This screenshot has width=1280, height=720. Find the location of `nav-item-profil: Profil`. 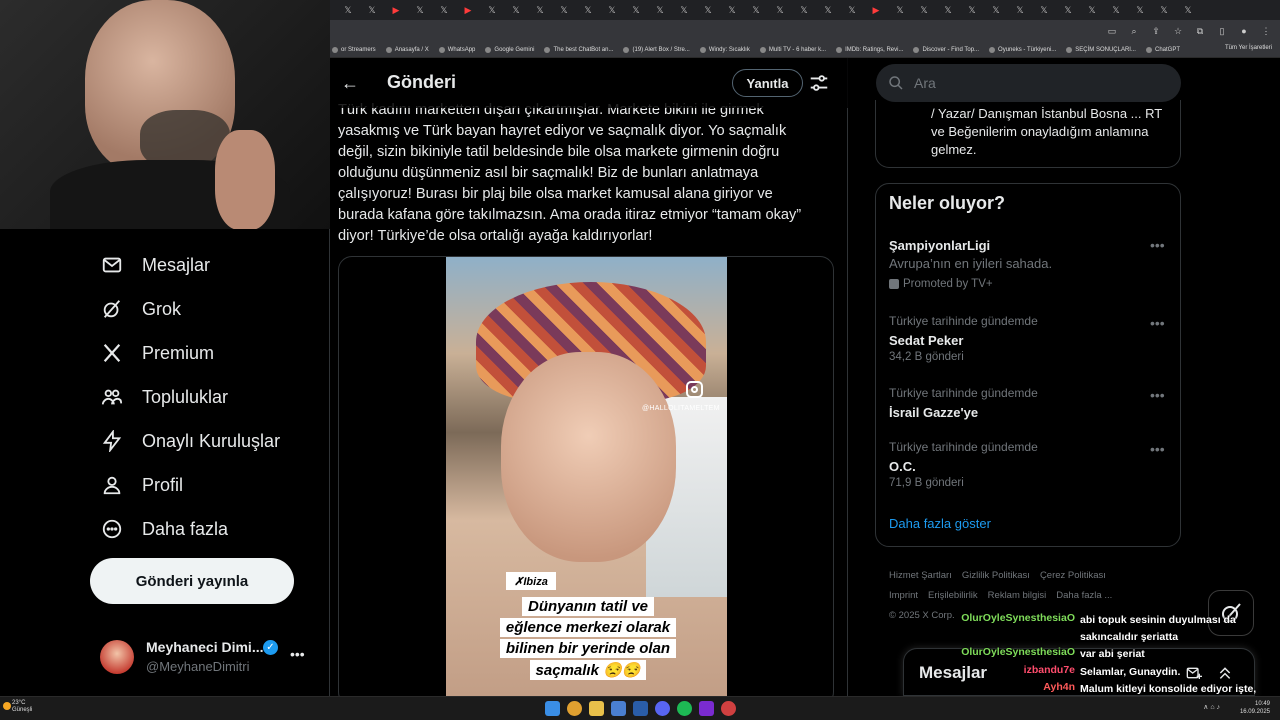

nav-item-profil: Profil is located at coordinates (141, 485).